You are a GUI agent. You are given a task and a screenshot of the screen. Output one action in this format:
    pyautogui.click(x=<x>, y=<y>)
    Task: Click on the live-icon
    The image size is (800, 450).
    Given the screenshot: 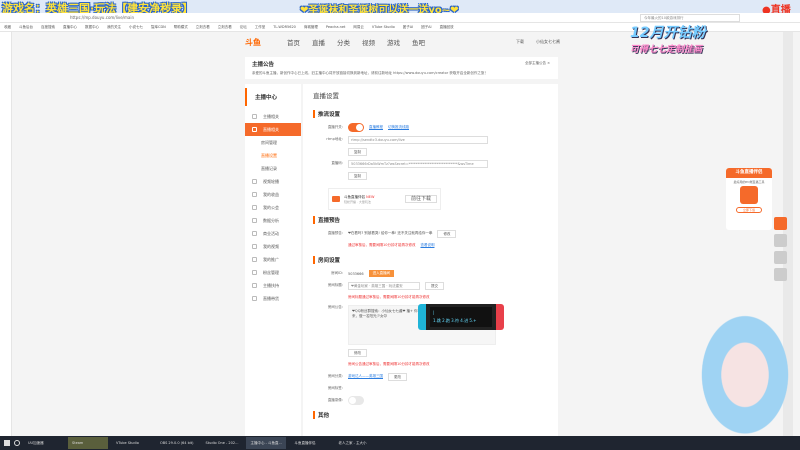 What is the action you would take?
    pyautogui.click(x=254, y=129)
    